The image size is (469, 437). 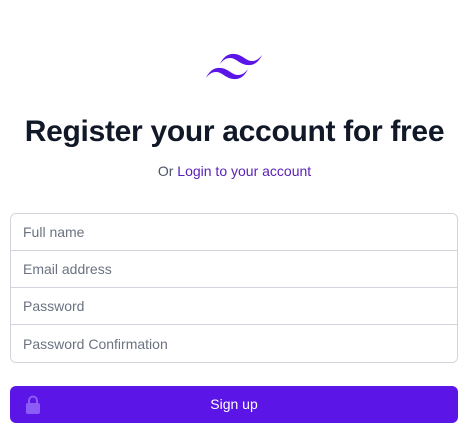 What do you see at coordinates (234, 232) in the screenshot?
I see `full-name-field` at bounding box center [234, 232].